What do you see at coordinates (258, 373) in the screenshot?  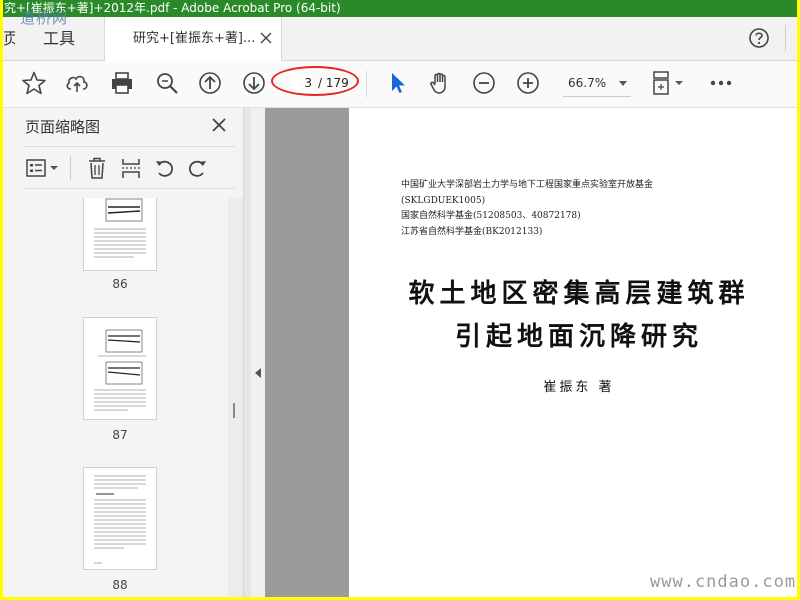 I see `collapse-panel-icon` at bounding box center [258, 373].